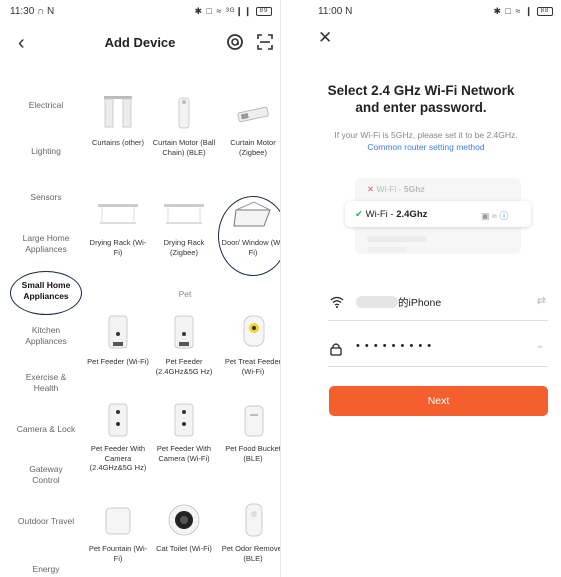  I want to click on category-sensors: Sensors, so click(46, 197).